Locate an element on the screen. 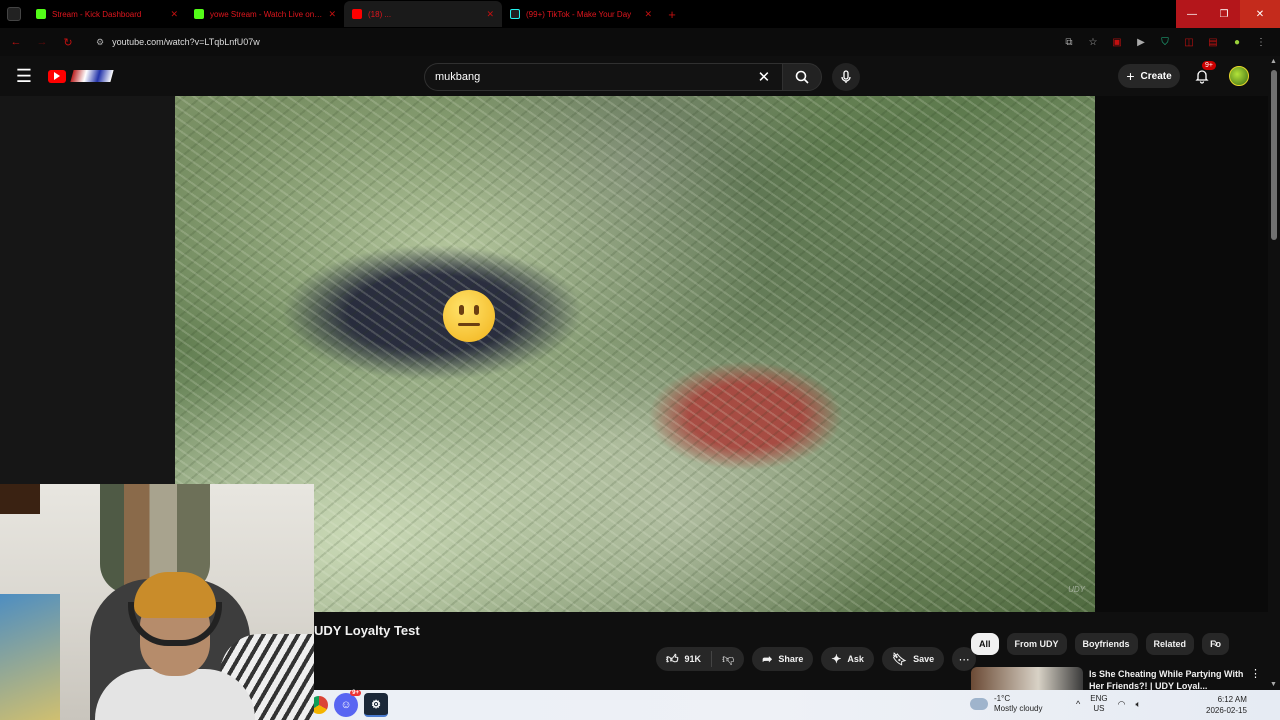  share-arrow-icon: ➦ is located at coordinates (767, 659).